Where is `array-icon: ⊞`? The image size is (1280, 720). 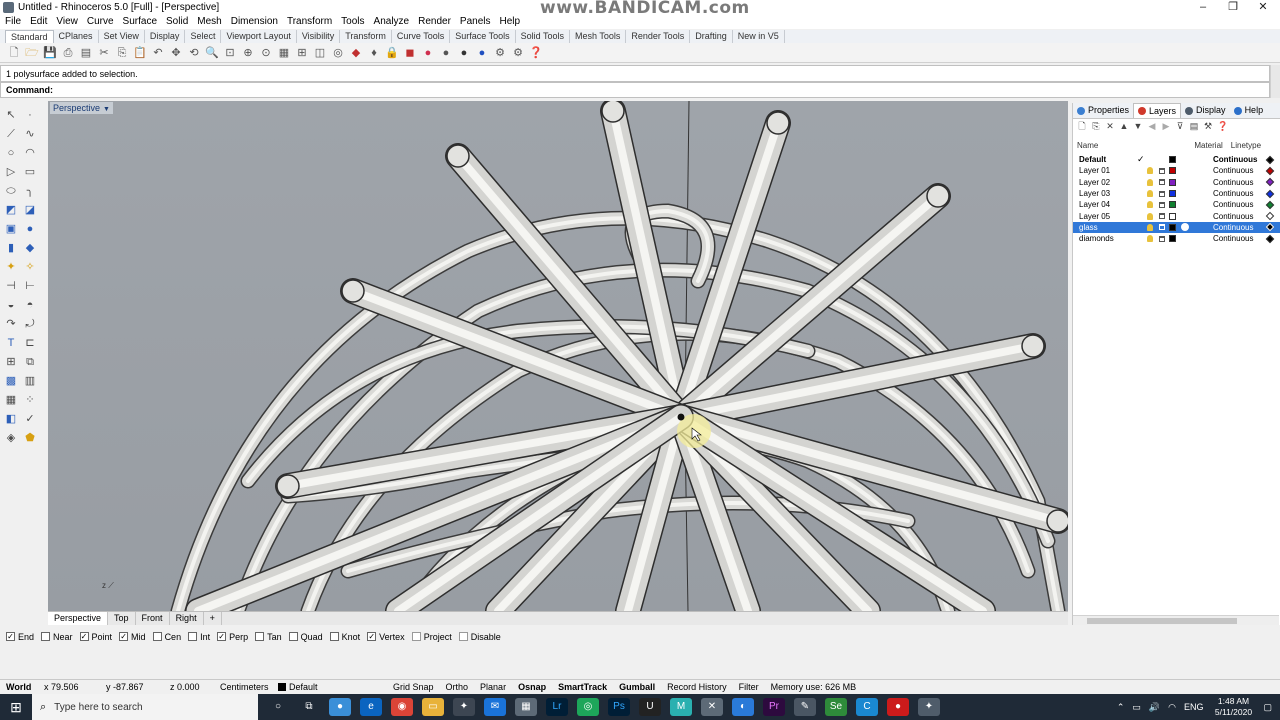
array-icon: ⊞ is located at coordinates (11, 362).